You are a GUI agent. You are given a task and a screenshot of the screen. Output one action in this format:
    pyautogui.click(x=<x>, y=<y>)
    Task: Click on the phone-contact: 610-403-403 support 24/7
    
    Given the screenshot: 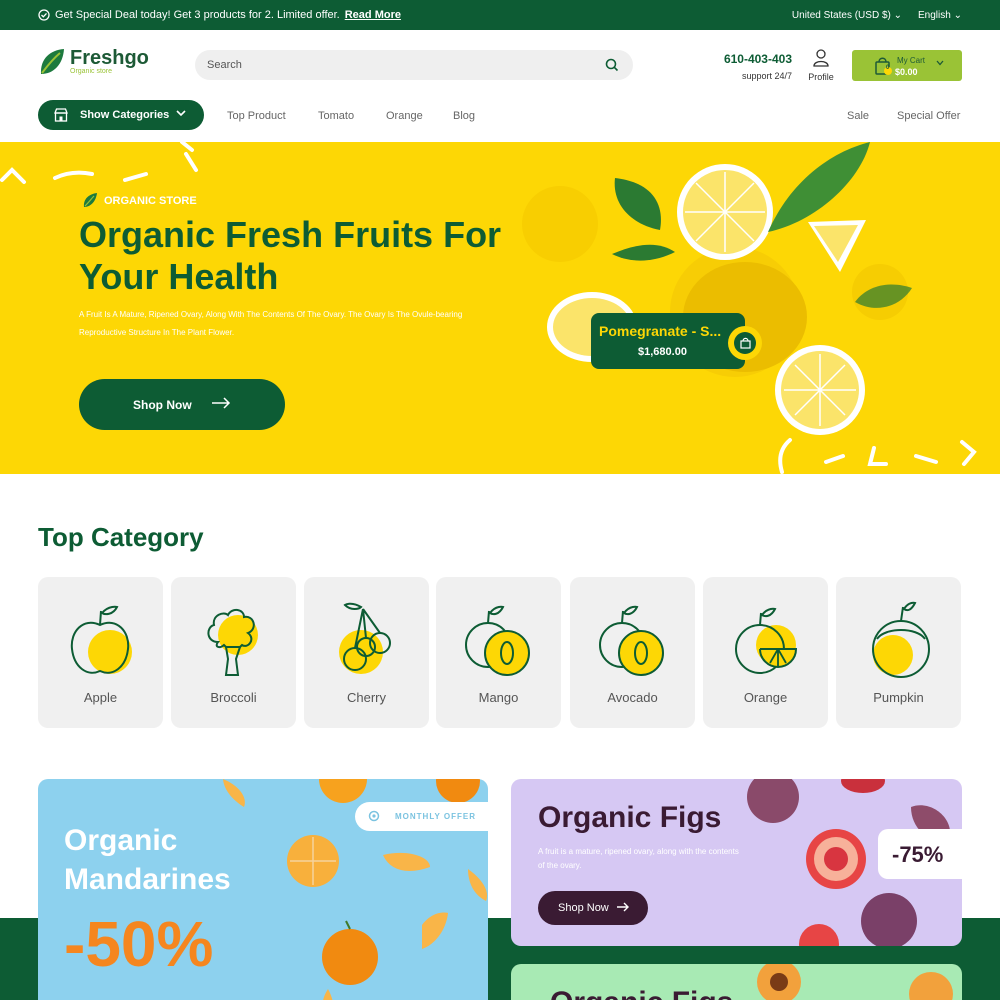 What is the action you would take?
    pyautogui.click(x=756, y=66)
    